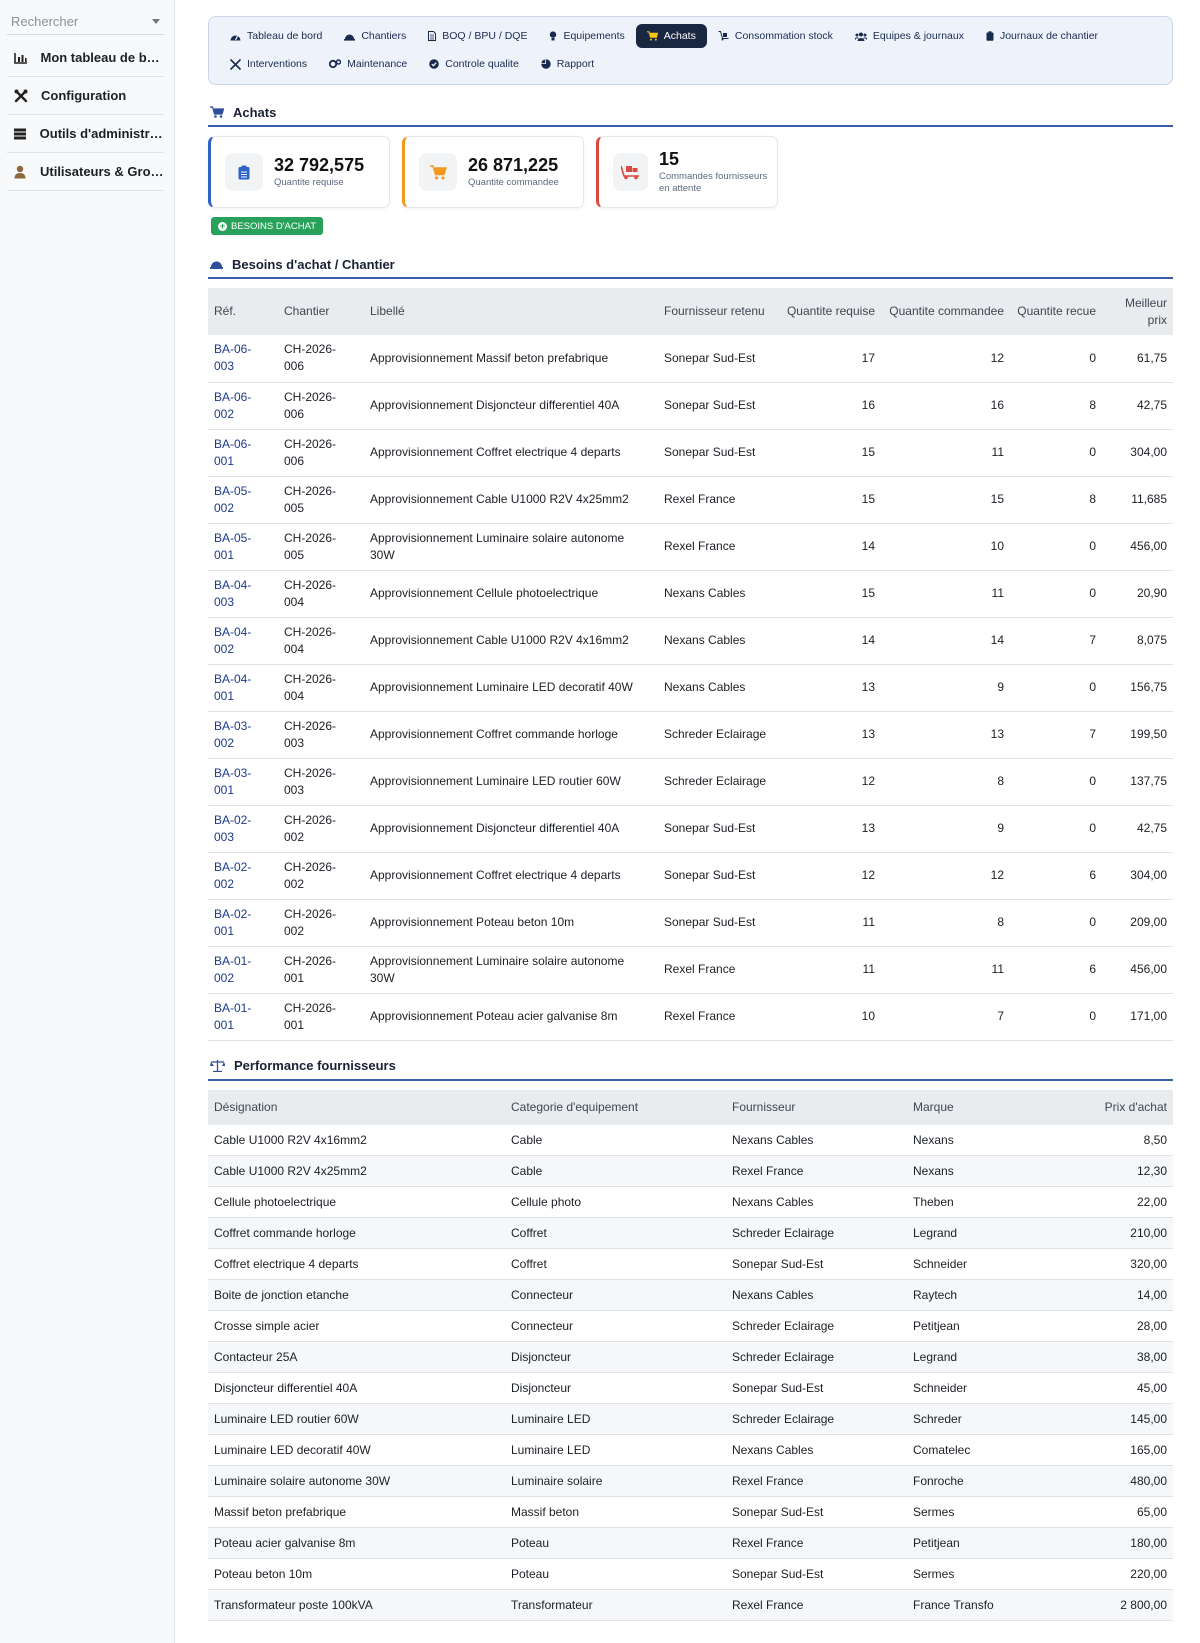 Image resolution: width=1200 pixels, height=1643 pixels. I want to click on clipboard-icon, so click(990, 36).